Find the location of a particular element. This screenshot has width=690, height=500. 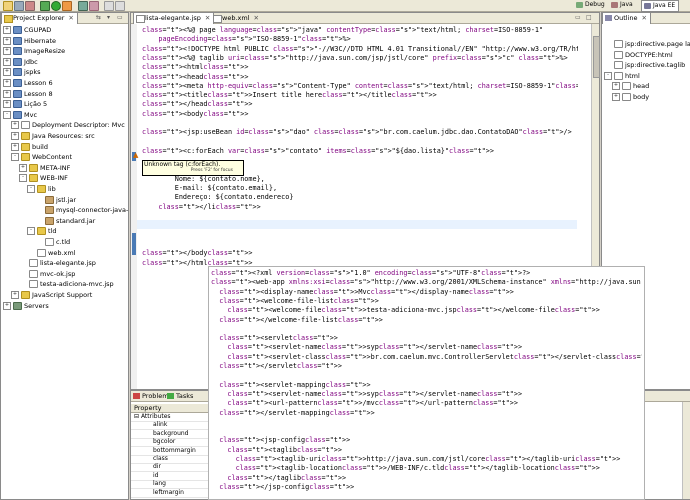

collapse-all-icon: ⇆ is located at coordinates (98, 17).